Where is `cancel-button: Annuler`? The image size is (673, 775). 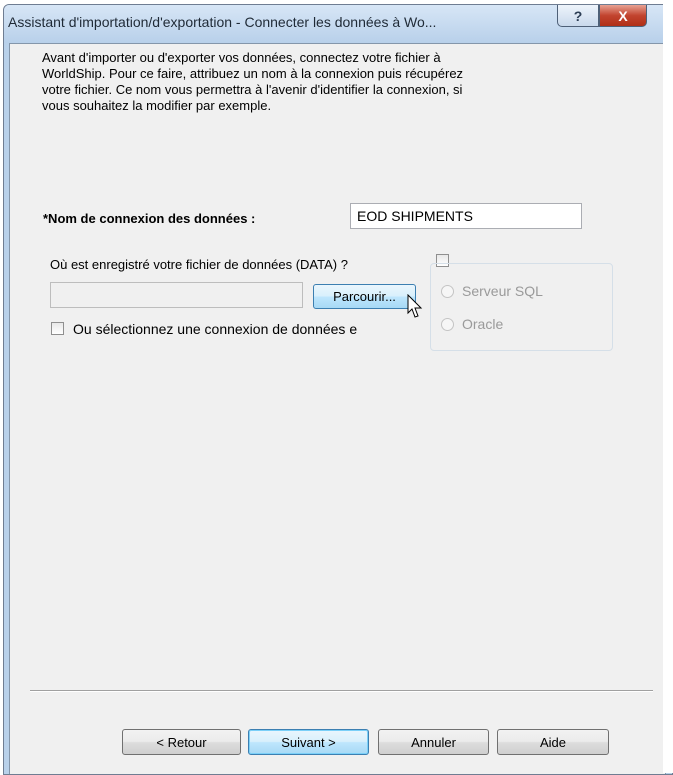
cancel-button: Annuler is located at coordinates (433, 742).